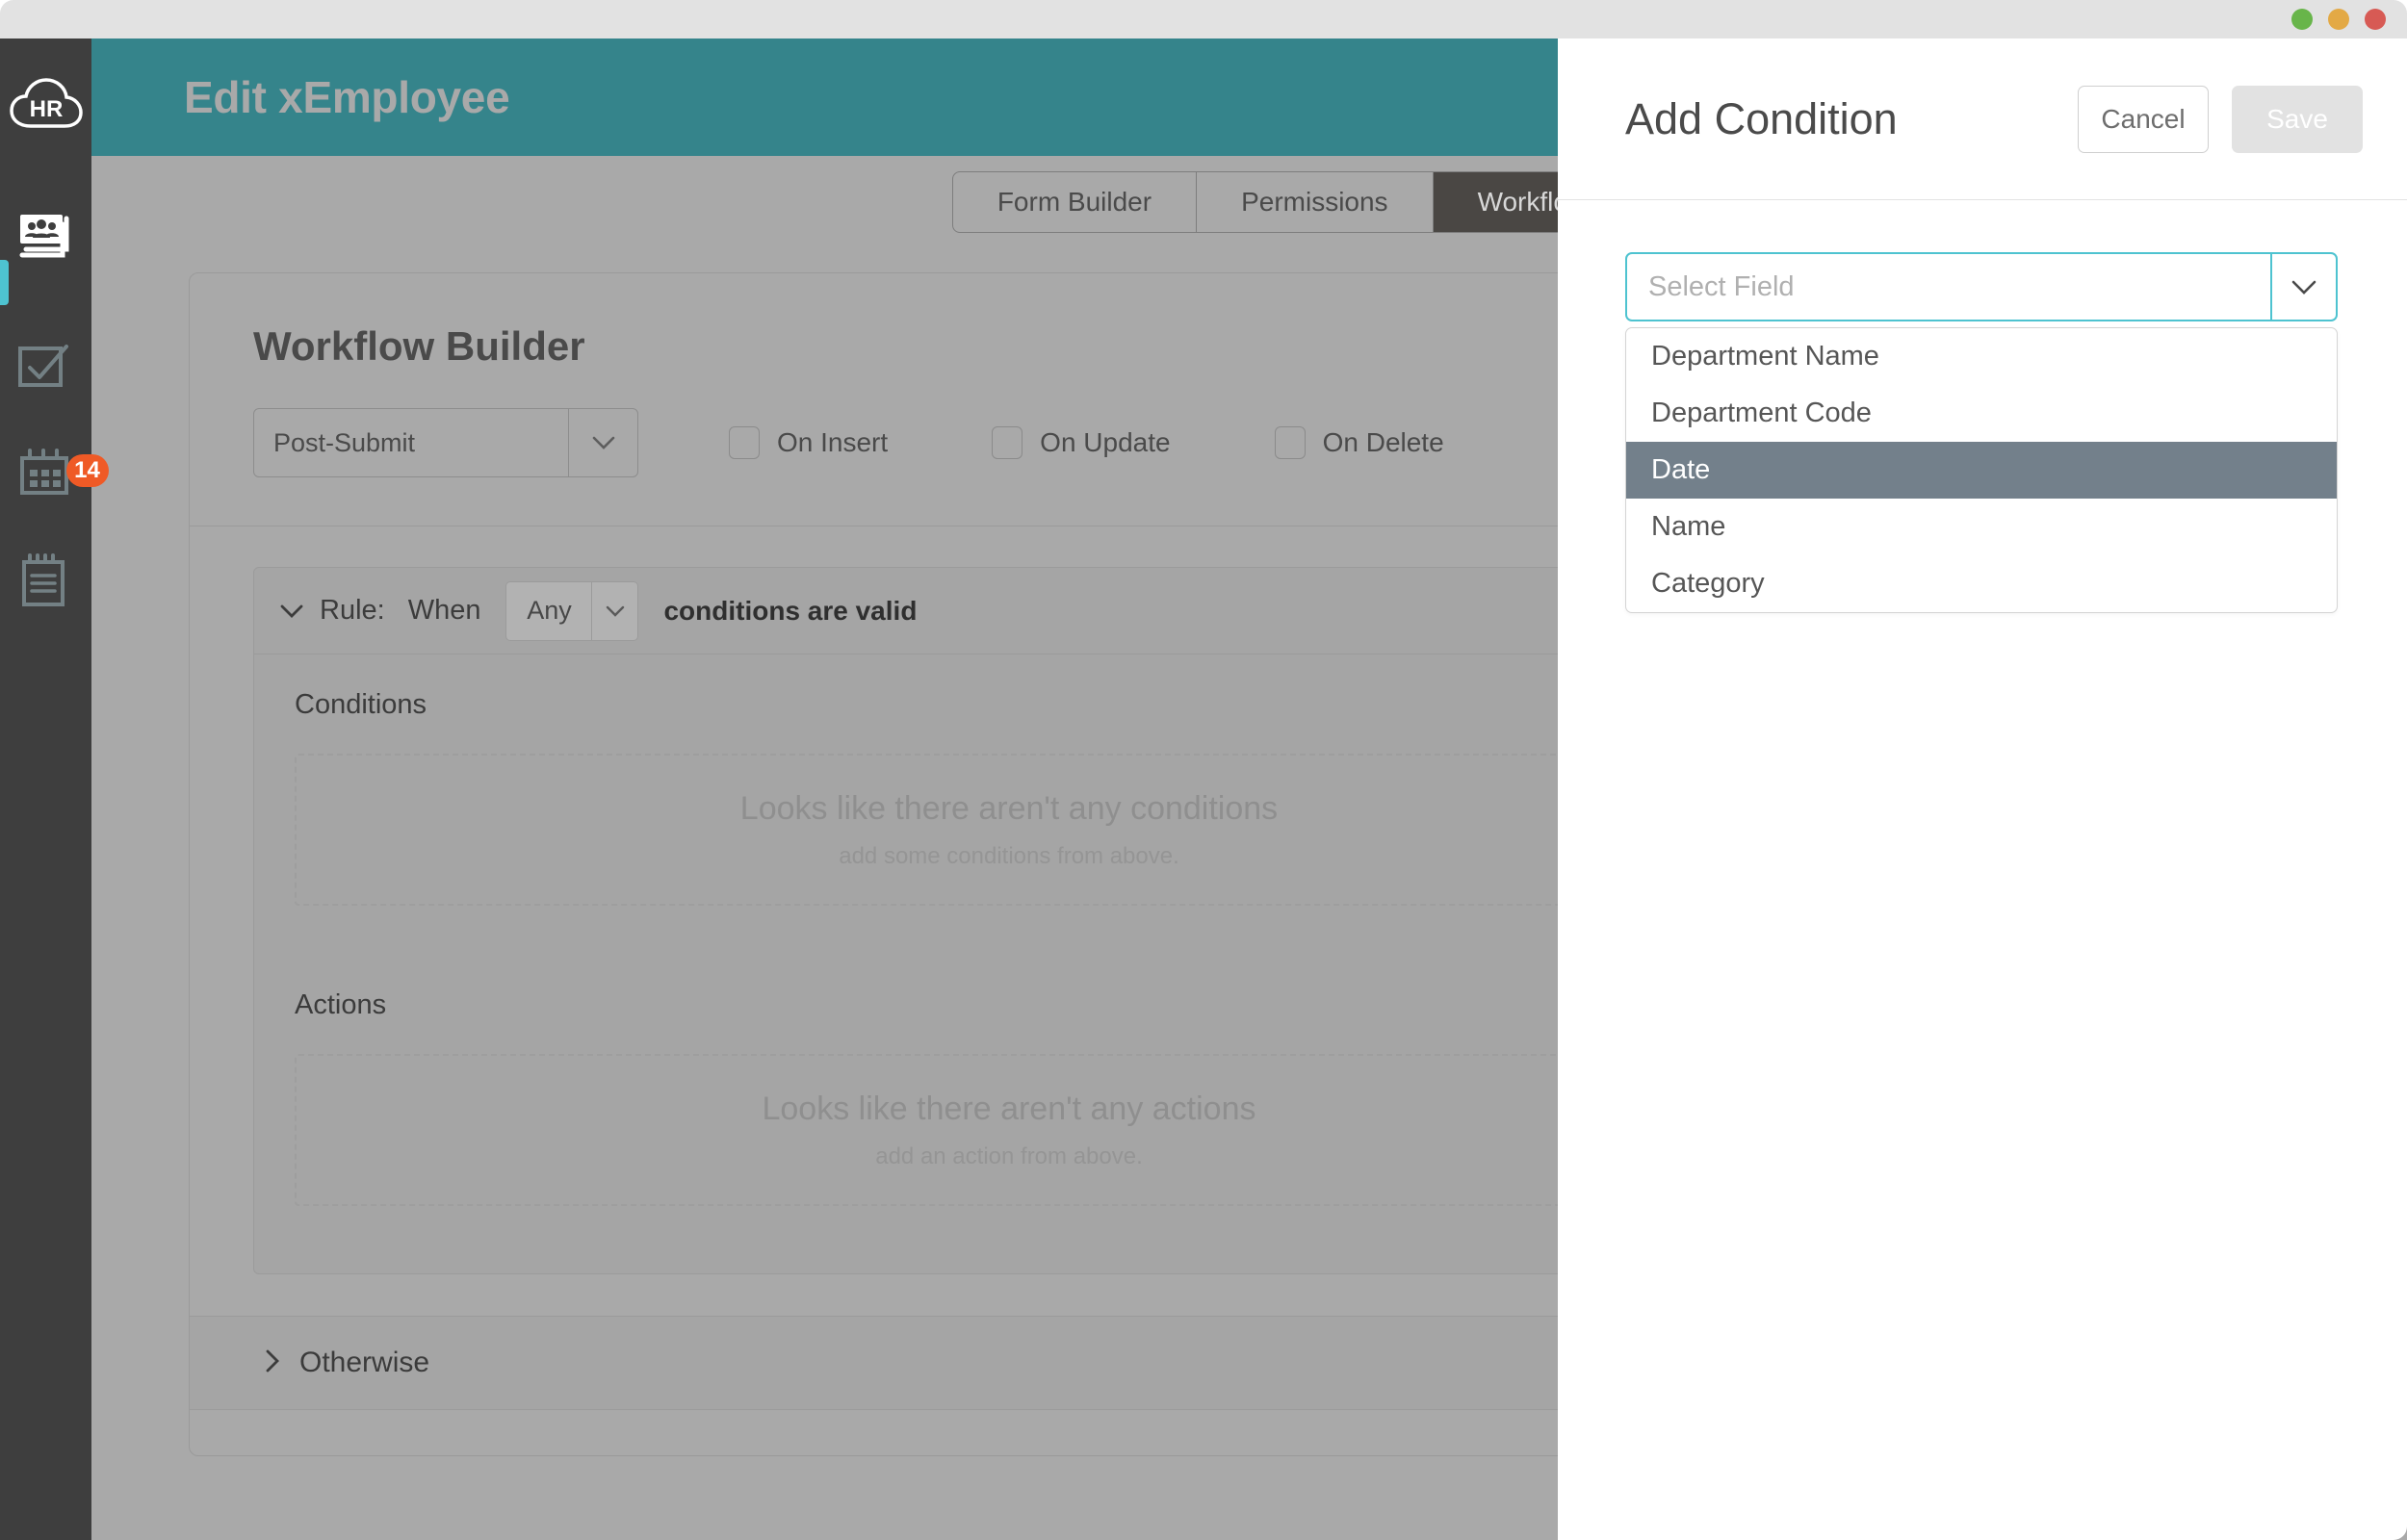 The image size is (2407, 1540). What do you see at coordinates (43, 579) in the screenshot?
I see `clipboard-notes-icon` at bounding box center [43, 579].